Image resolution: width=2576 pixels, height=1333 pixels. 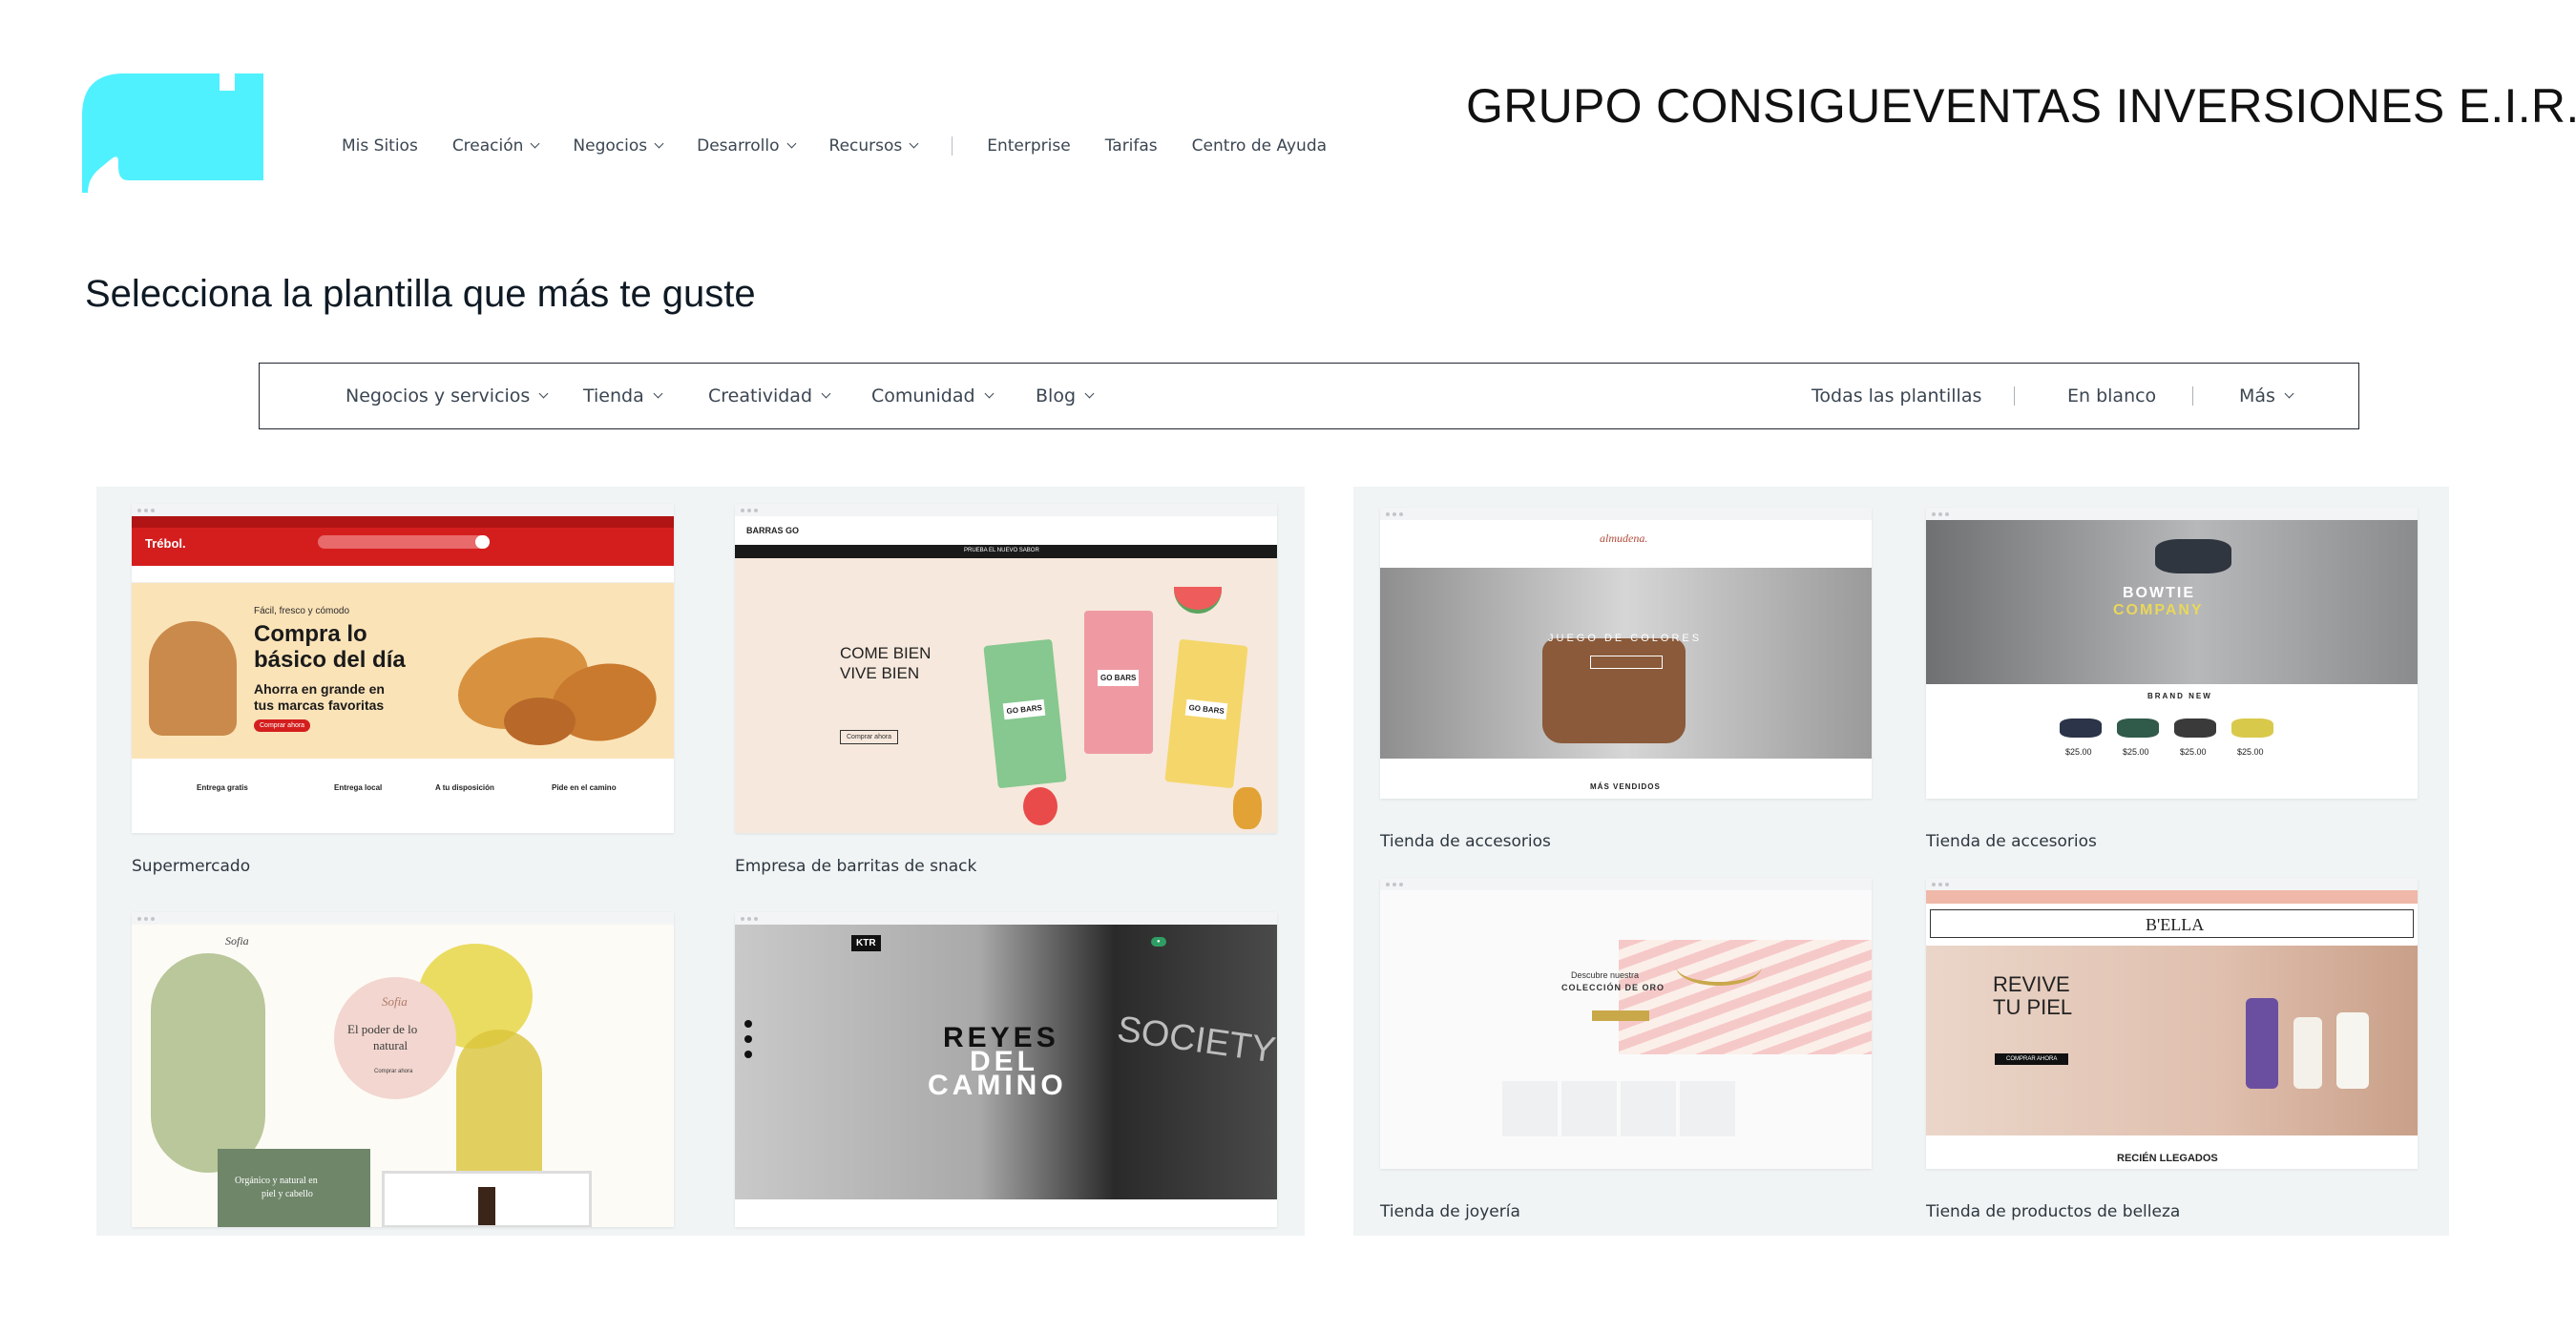 What do you see at coordinates (1028, 146) in the screenshot?
I see `nav-item-enterprise: Enterprise` at bounding box center [1028, 146].